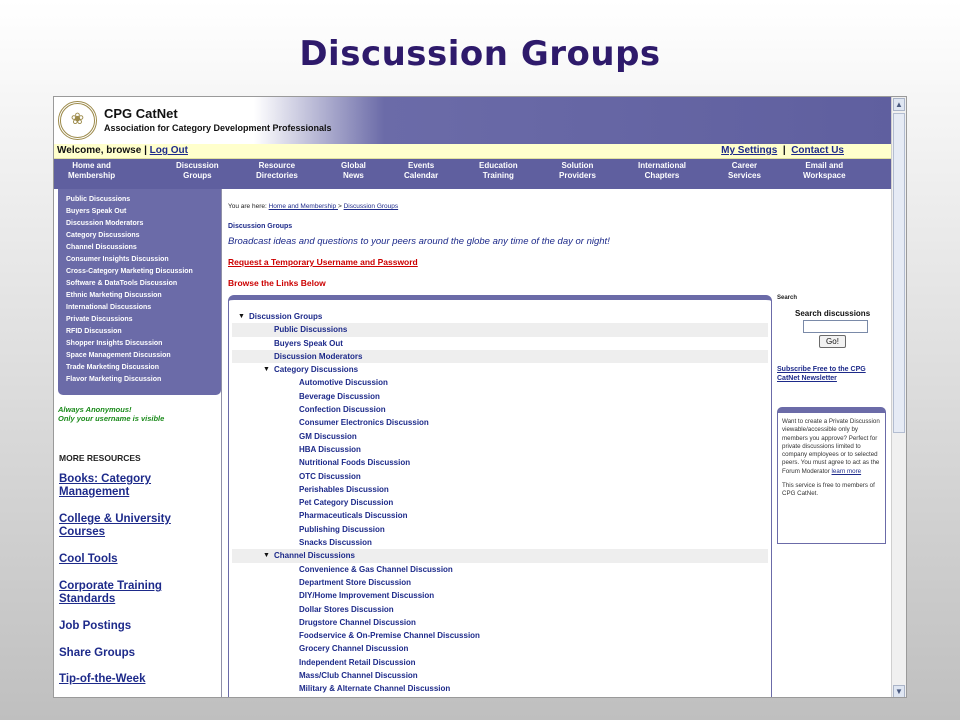  Describe the element at coordinates (143, 236) in the screenshot. I see `sidebar-item-category-discussions: Category Discussions` at that location.